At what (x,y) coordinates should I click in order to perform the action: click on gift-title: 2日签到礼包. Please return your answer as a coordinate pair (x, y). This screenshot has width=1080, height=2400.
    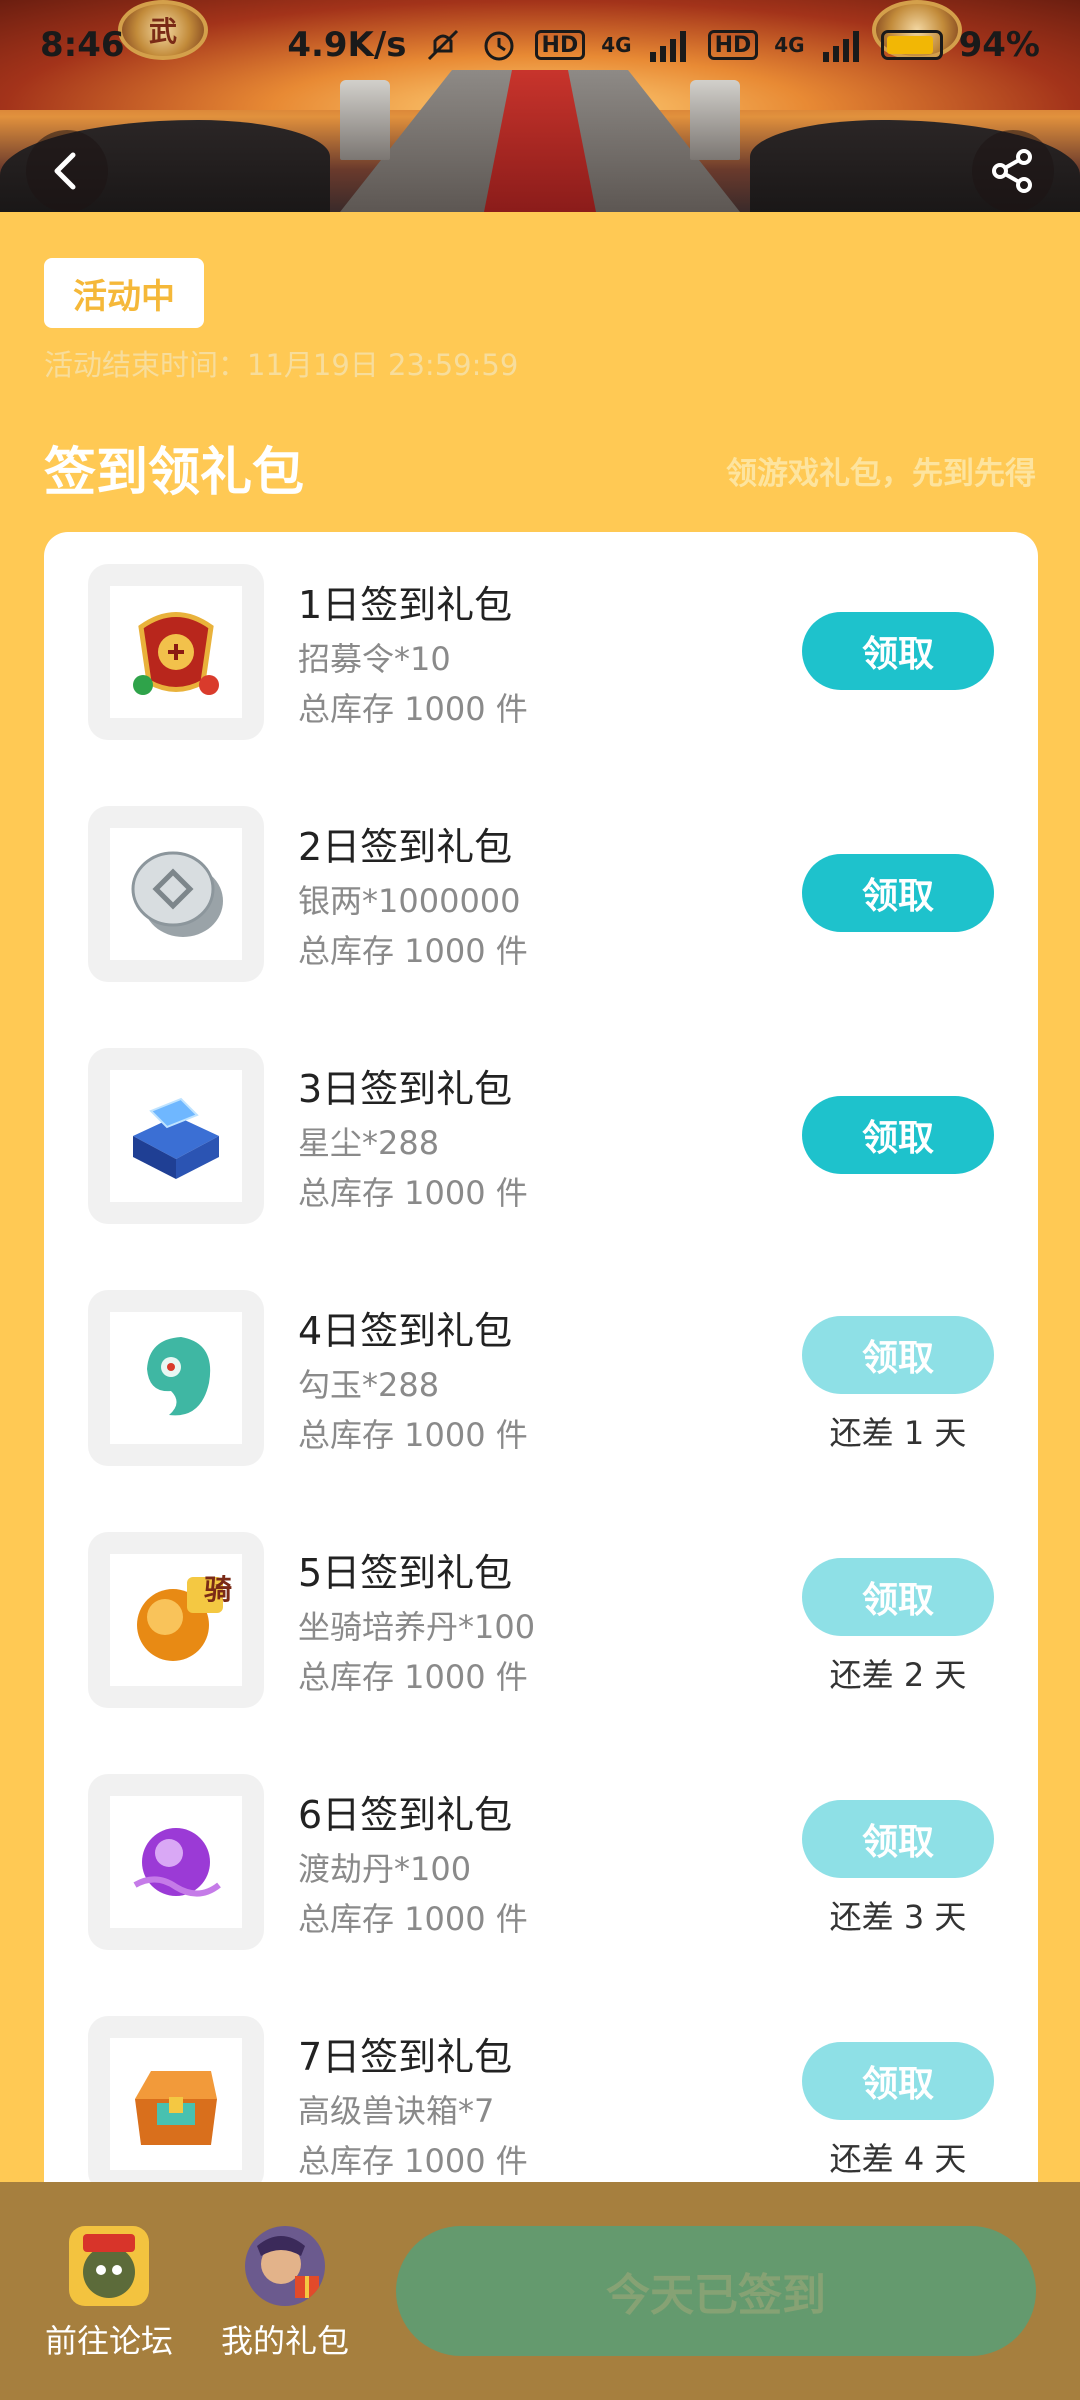
    Looking at the image, I should click on (405, 847).